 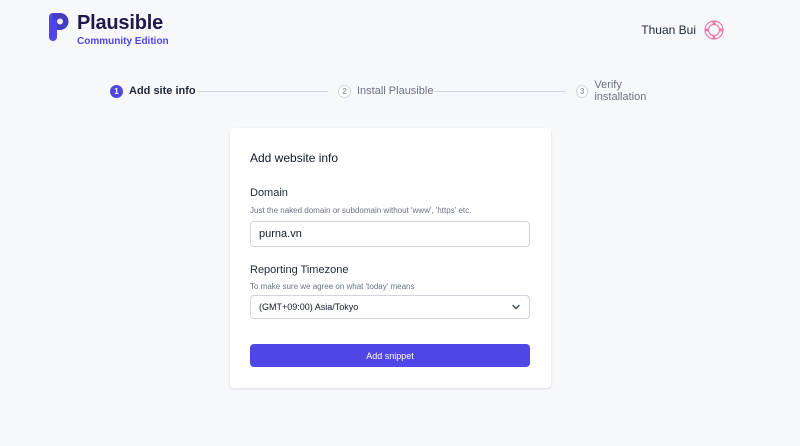 I want to click on step-number: 1, so click(x=116, y=91).